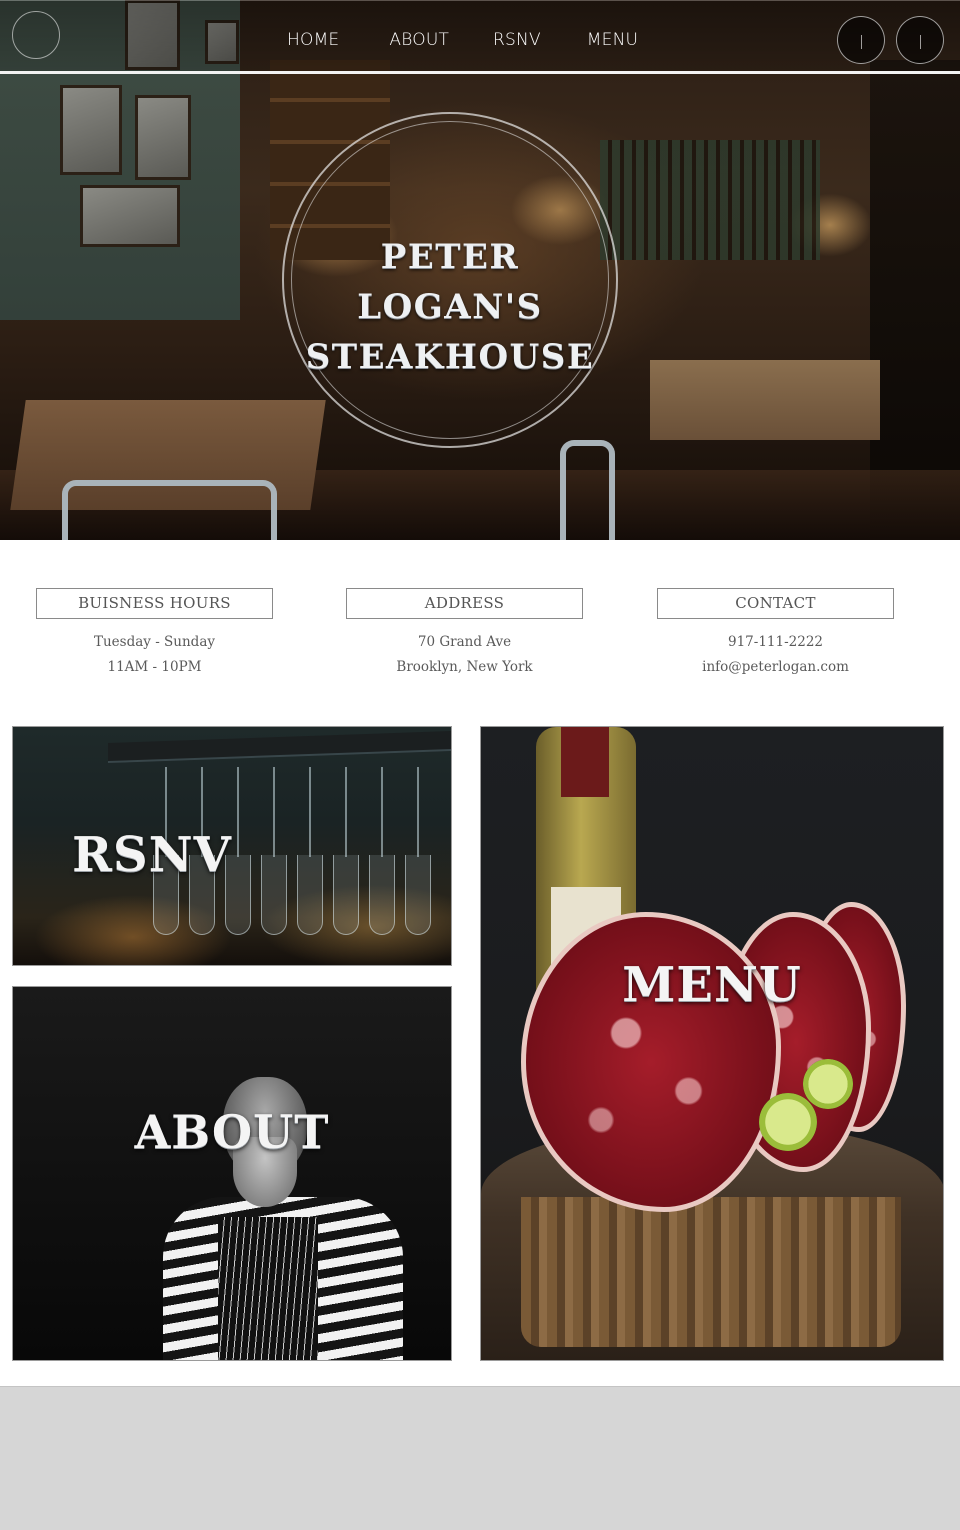  I want to click on nav-home-link: HOME, so click(313, 40).